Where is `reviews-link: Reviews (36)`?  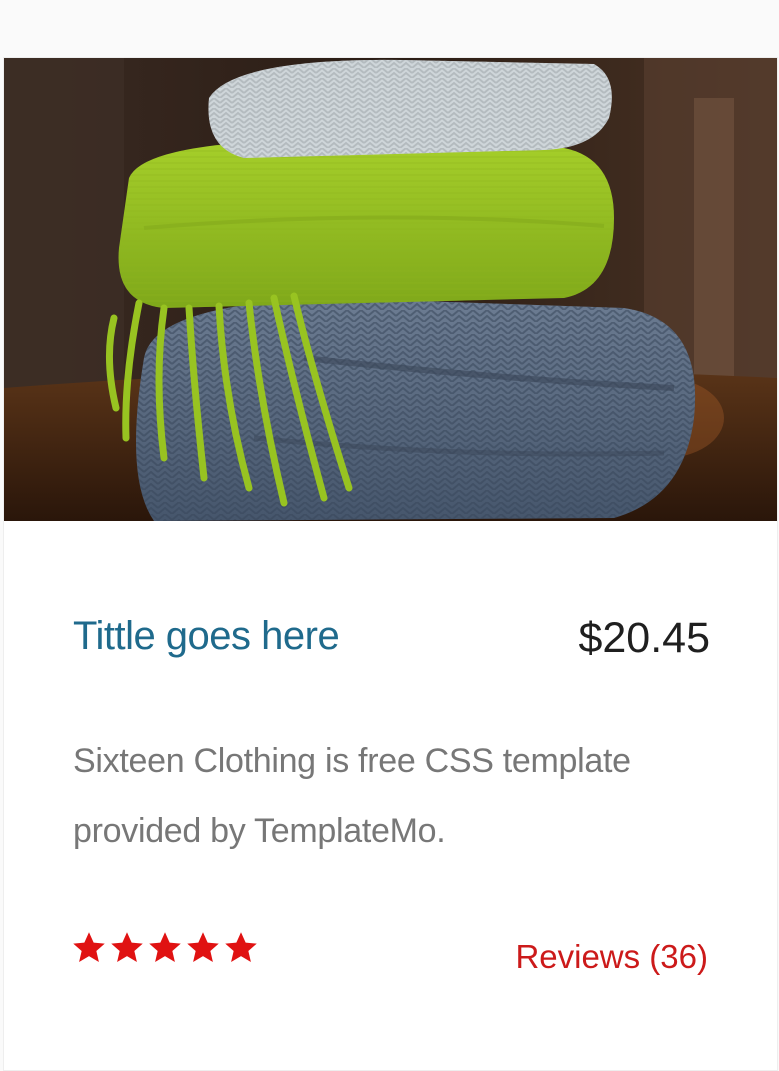 reviews-link: Reviews (36) is located at coordinates (611, 957).